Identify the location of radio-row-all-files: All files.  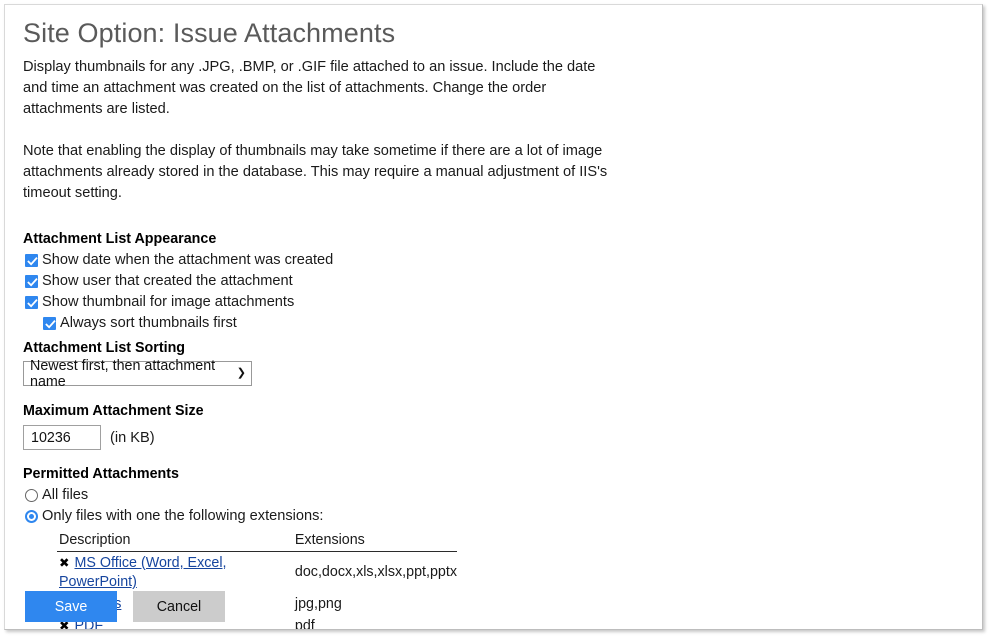
(498, 495).